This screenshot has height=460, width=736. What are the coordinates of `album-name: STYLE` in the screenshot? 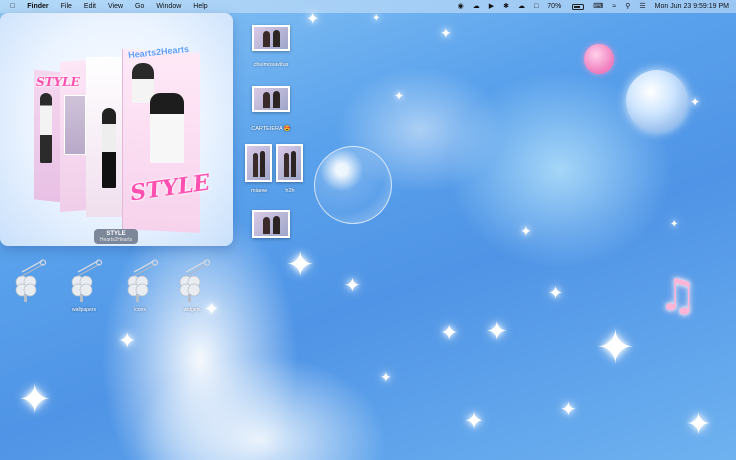 It's located at (116, 234).